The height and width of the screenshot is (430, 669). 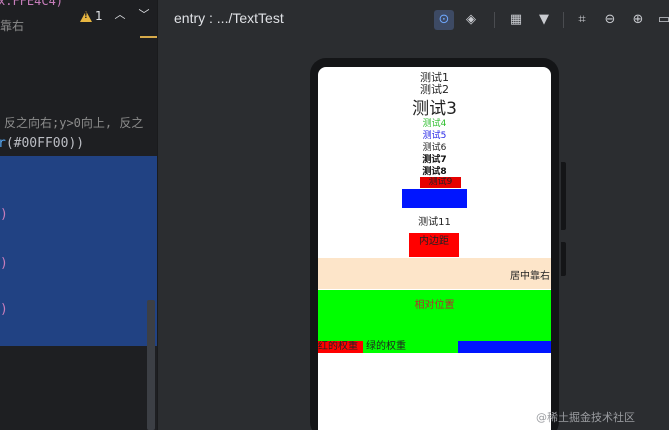 What do you see at coordinates (504, 347) in the screenshot?
I see `blue-weight-box` at bounding box center [504, 347].